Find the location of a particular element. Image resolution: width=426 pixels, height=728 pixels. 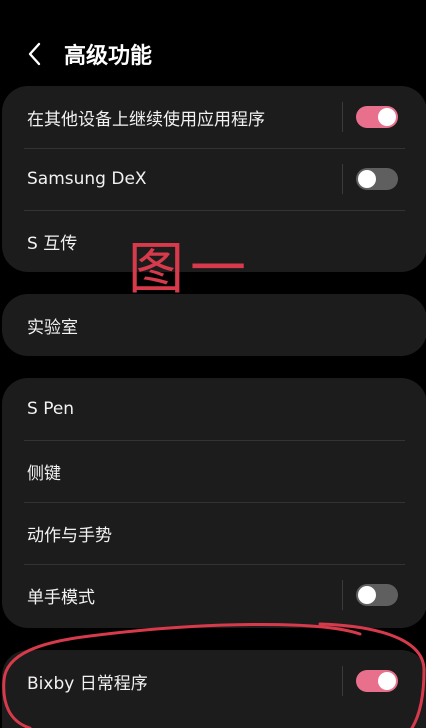

page-title: 高级功能 is located at coordinates (108, 56).